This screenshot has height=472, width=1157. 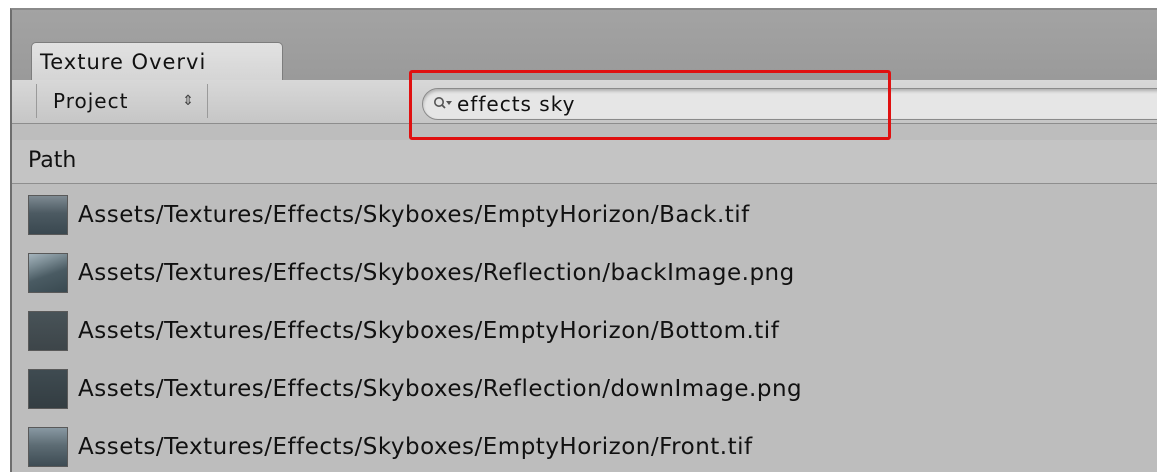 What do you see at coordinates (516, 104) in the screenshot?
I see `search-query-text: effects sky` at bounding box center [516, 104].